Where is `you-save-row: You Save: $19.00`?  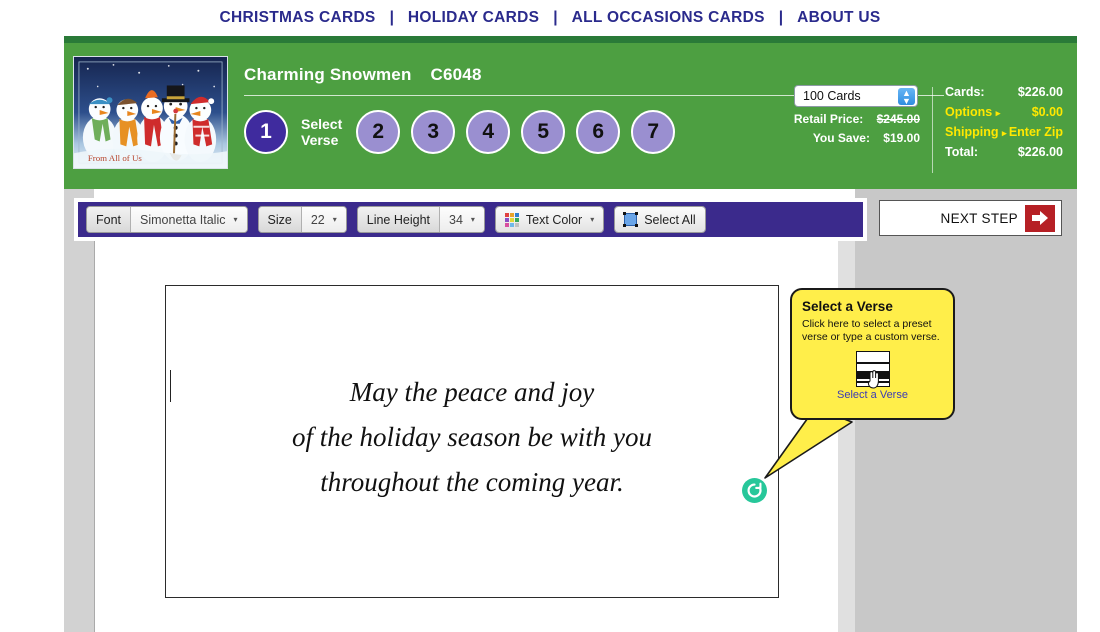 you-save-row: You Save: $19.00 is located at coordinates (854, 138).